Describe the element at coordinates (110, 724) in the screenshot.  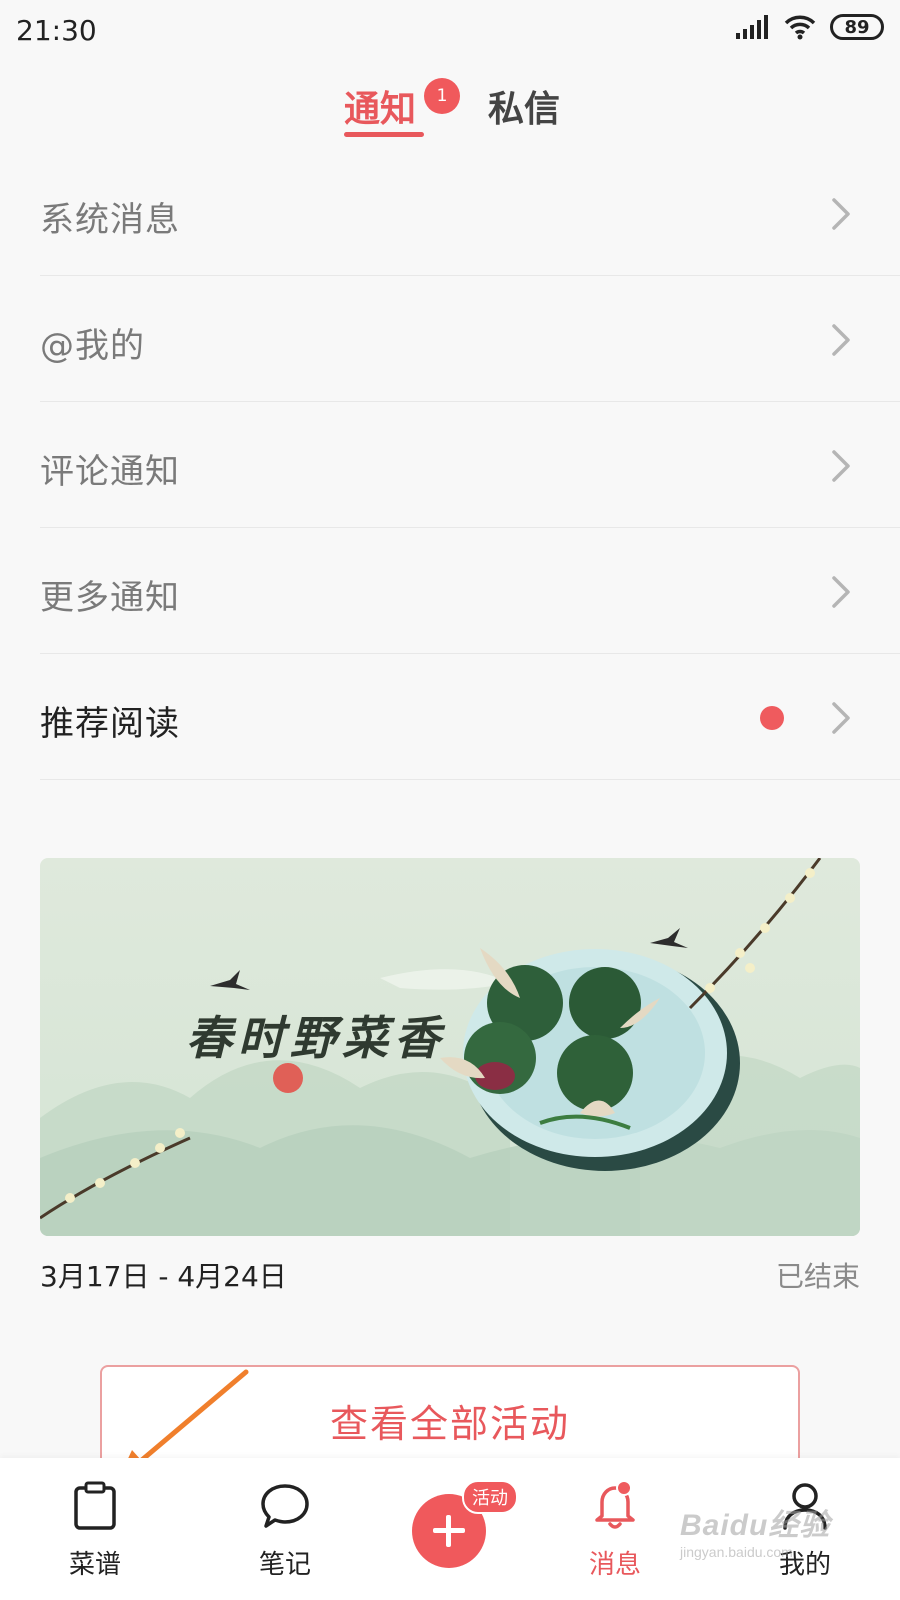
I see `menu-item-label: 推荐阅读` at that location.